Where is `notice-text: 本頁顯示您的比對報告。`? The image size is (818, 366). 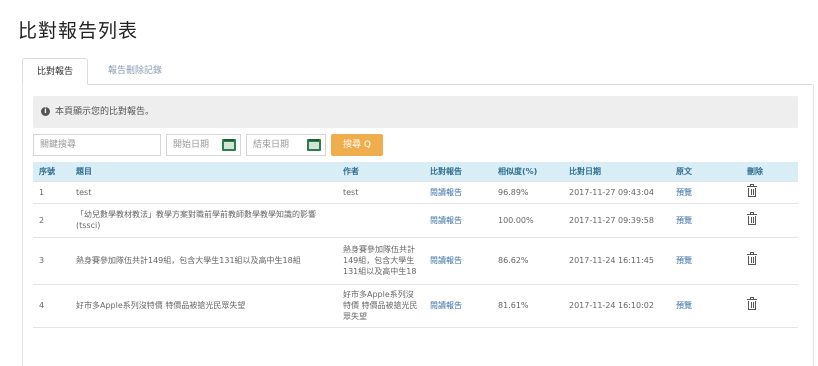 notice-text: 本頁顯示您的比對報告。 is located at coordinates (105, 112).